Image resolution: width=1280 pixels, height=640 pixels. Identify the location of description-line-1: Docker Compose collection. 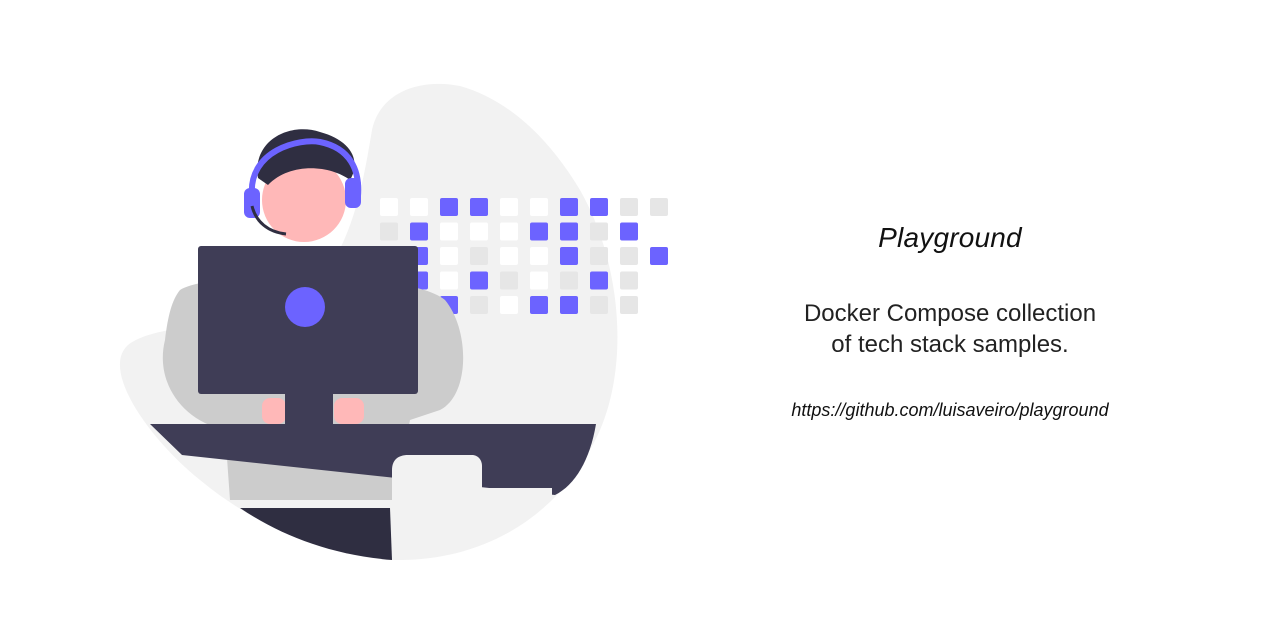
(950, 313).